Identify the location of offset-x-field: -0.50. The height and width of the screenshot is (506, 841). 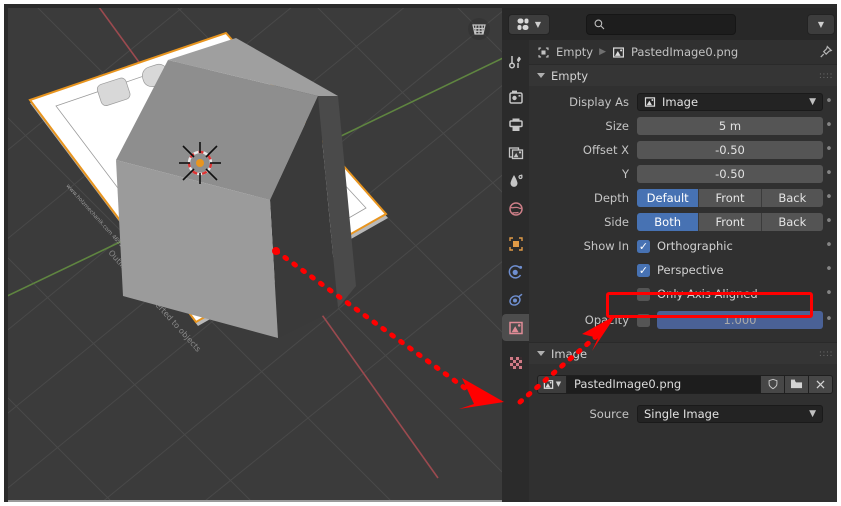
(730, 150).